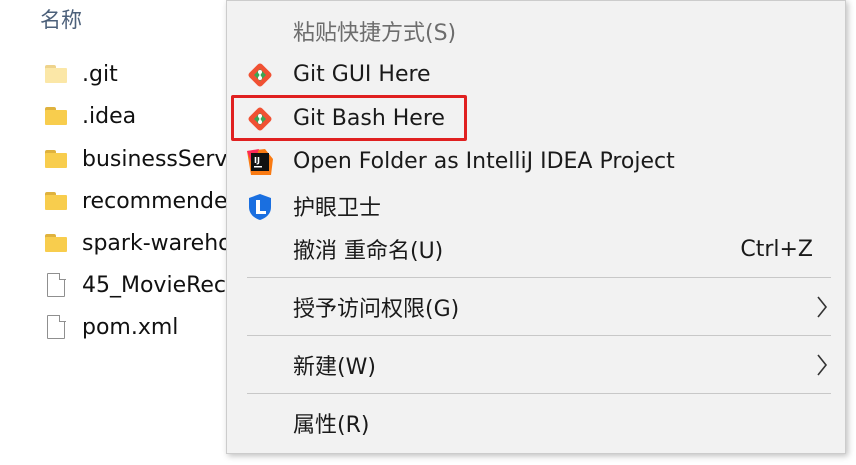 This screenshot has width=856, height=465. What do you see at coordinates (536, 74) in the screenshot?
I see `menu-item-git-gui: Git GUI Here` at bounding box center [536, 74].